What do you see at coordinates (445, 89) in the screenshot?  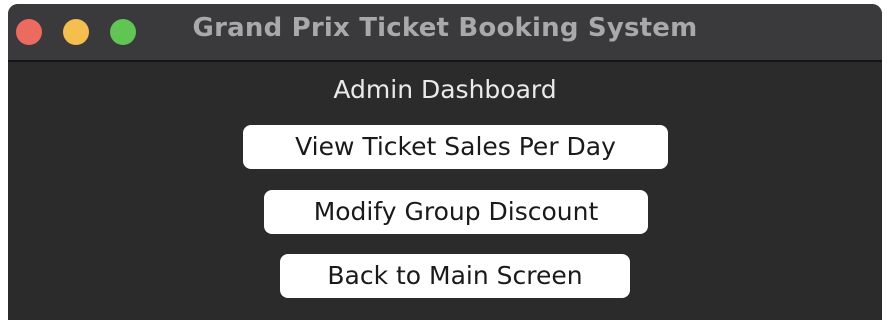 I see `page-title: Admin Dashboard` at bounding box center [445, 89].